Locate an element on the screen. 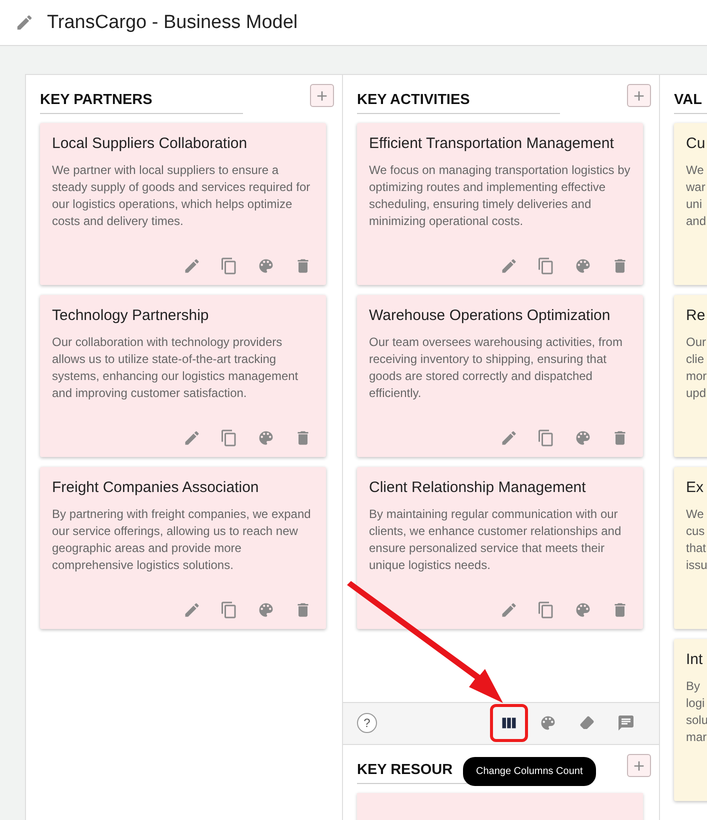  column-title: VAL is located at coordinates (690, 103).